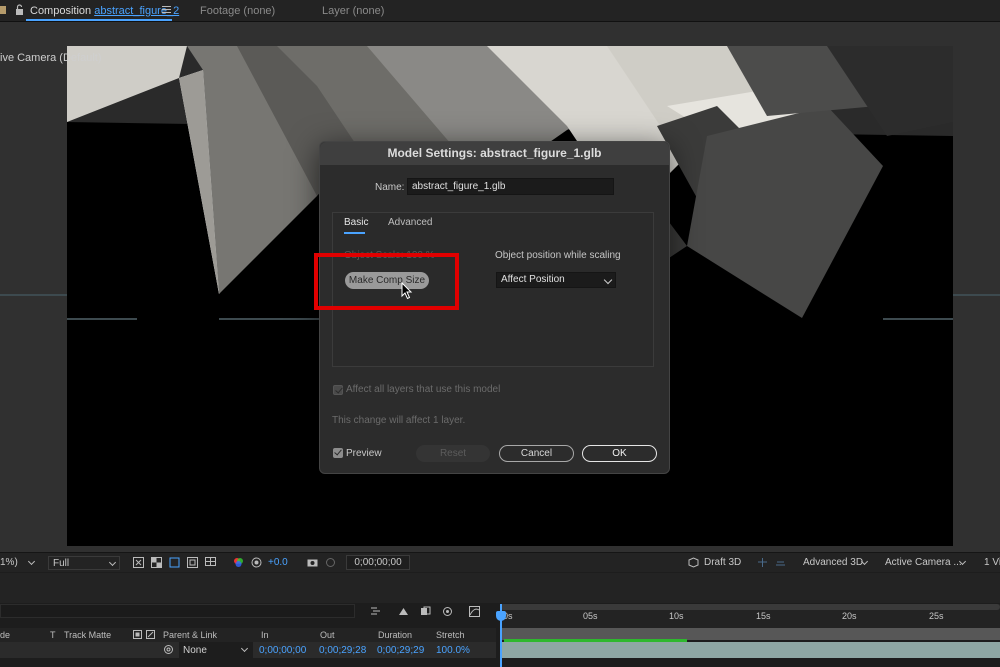 This screenshot has height=667, width=1000. What do you see at coordinates (407, 291) in the screenshot?
I see `mouse-cursor-icon` at bounding box center [407, 291].